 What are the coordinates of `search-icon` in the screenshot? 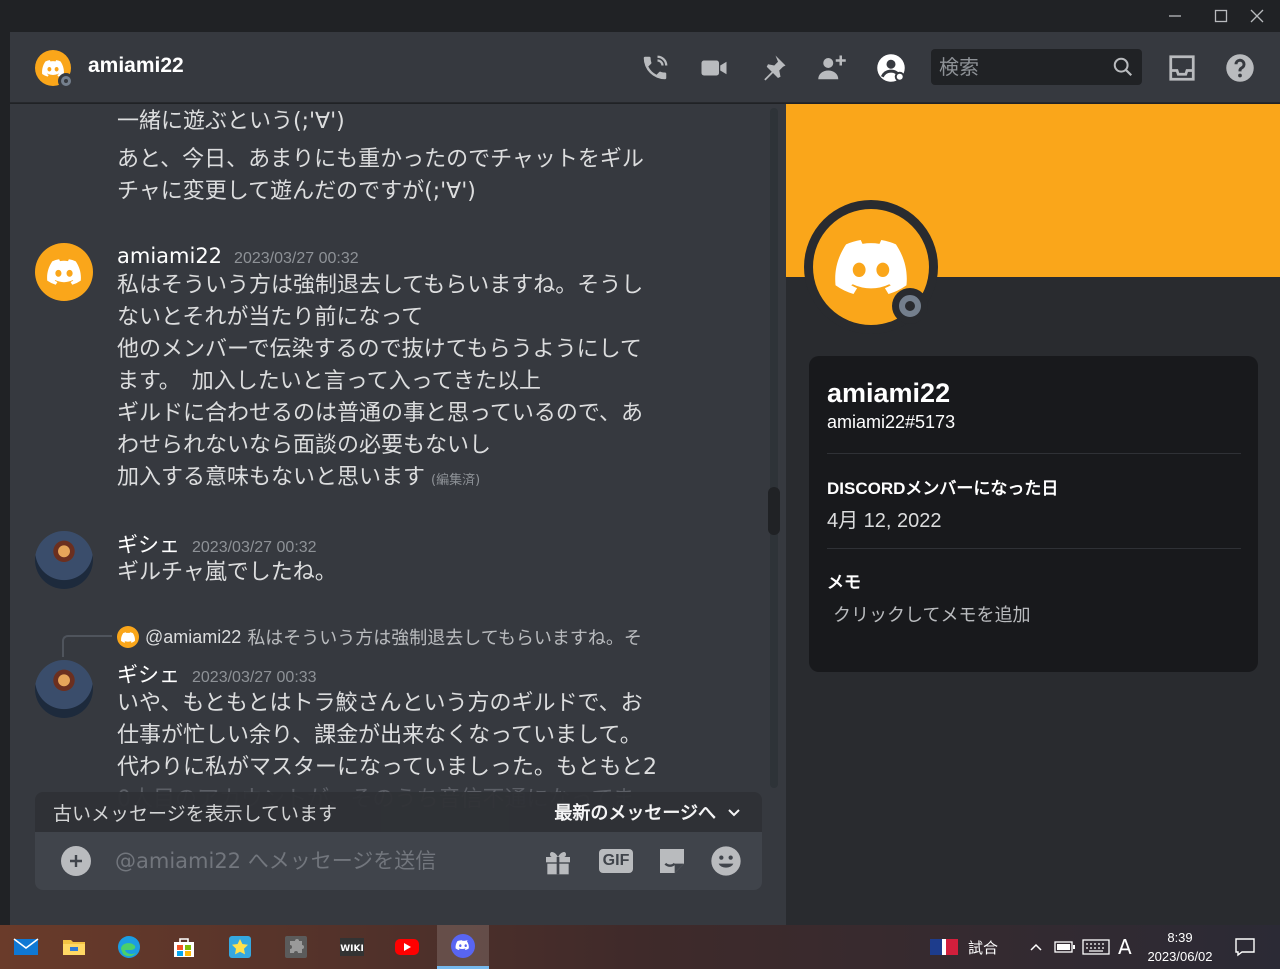 It's located at (1123, 67).